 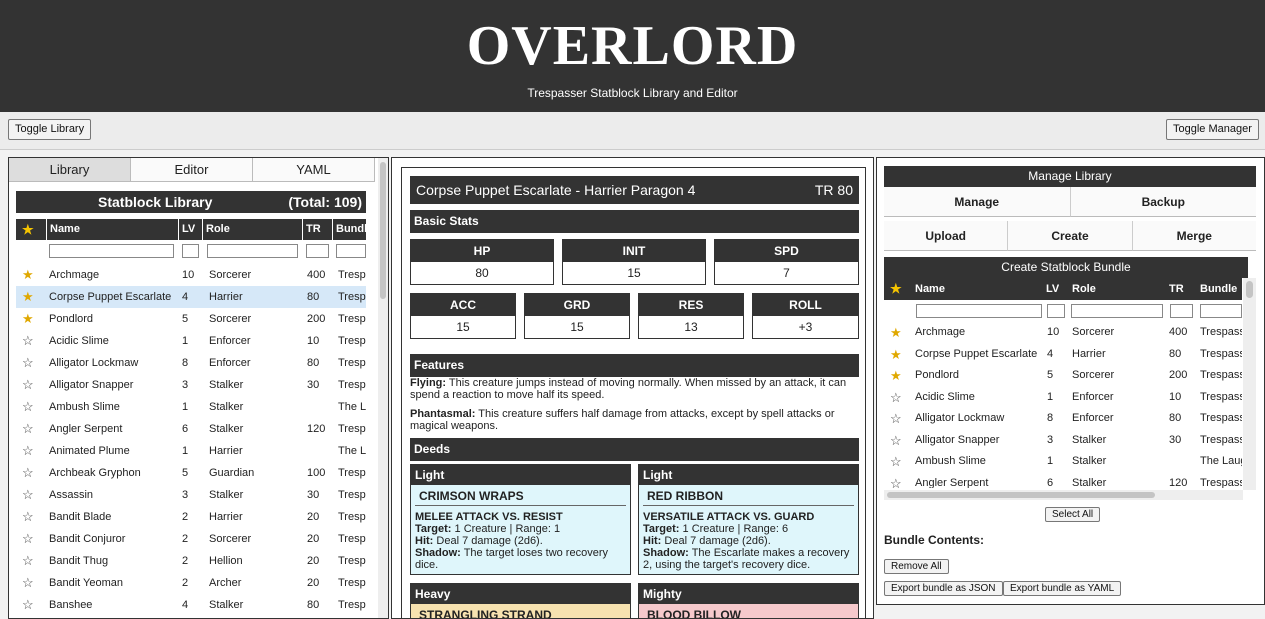 I want to click on select-all-button: Select All, so click(x=1073, y=514).